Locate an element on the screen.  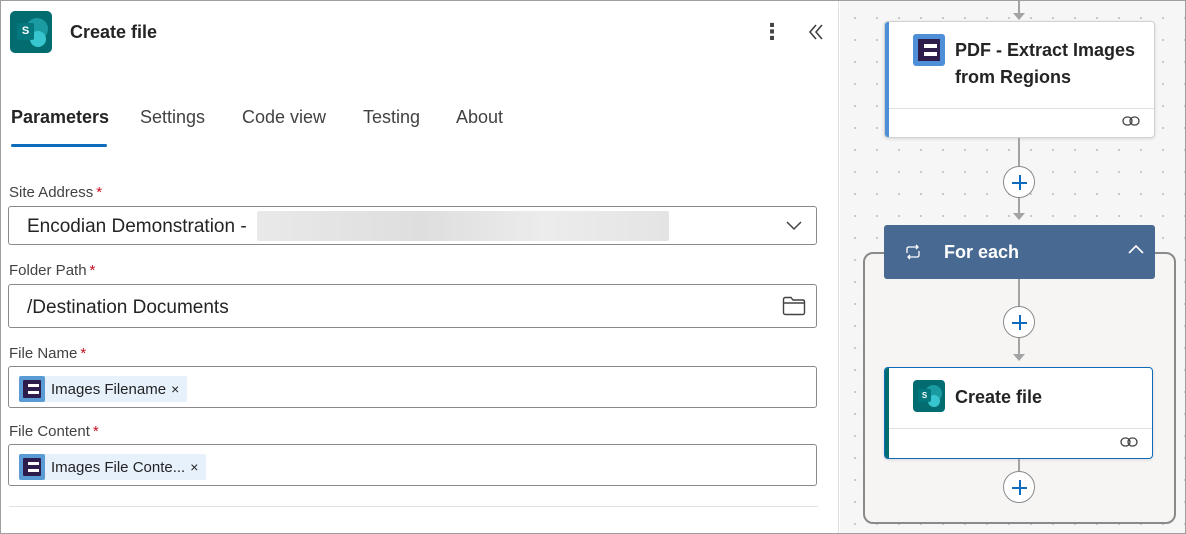
site-address-value: Encodian Demonstration - is located at coordinates (137, 226).